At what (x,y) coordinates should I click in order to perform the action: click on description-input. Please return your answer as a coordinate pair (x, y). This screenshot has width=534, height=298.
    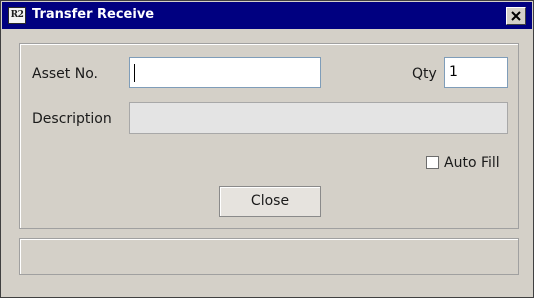
    Looking at the image, I should click on (318, 118).